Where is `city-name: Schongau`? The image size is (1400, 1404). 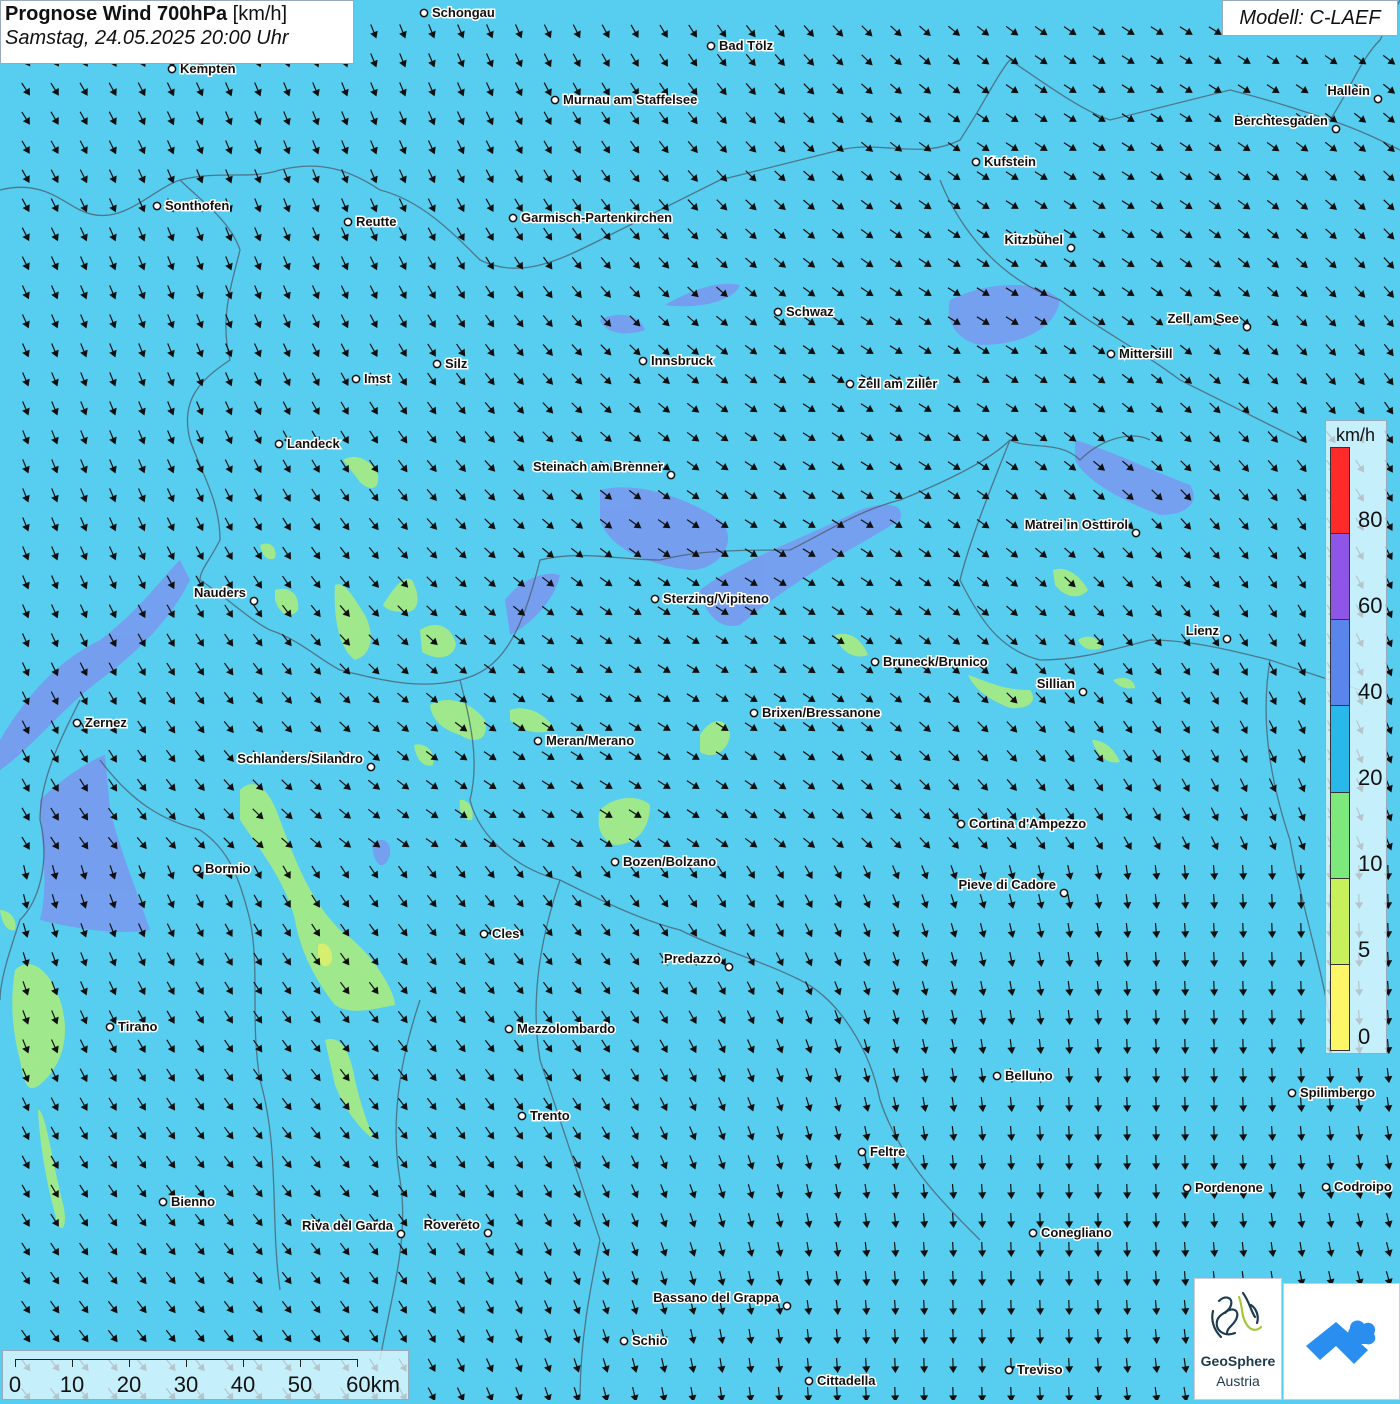
city-name: Schongau is located at coordinates (463, 12).